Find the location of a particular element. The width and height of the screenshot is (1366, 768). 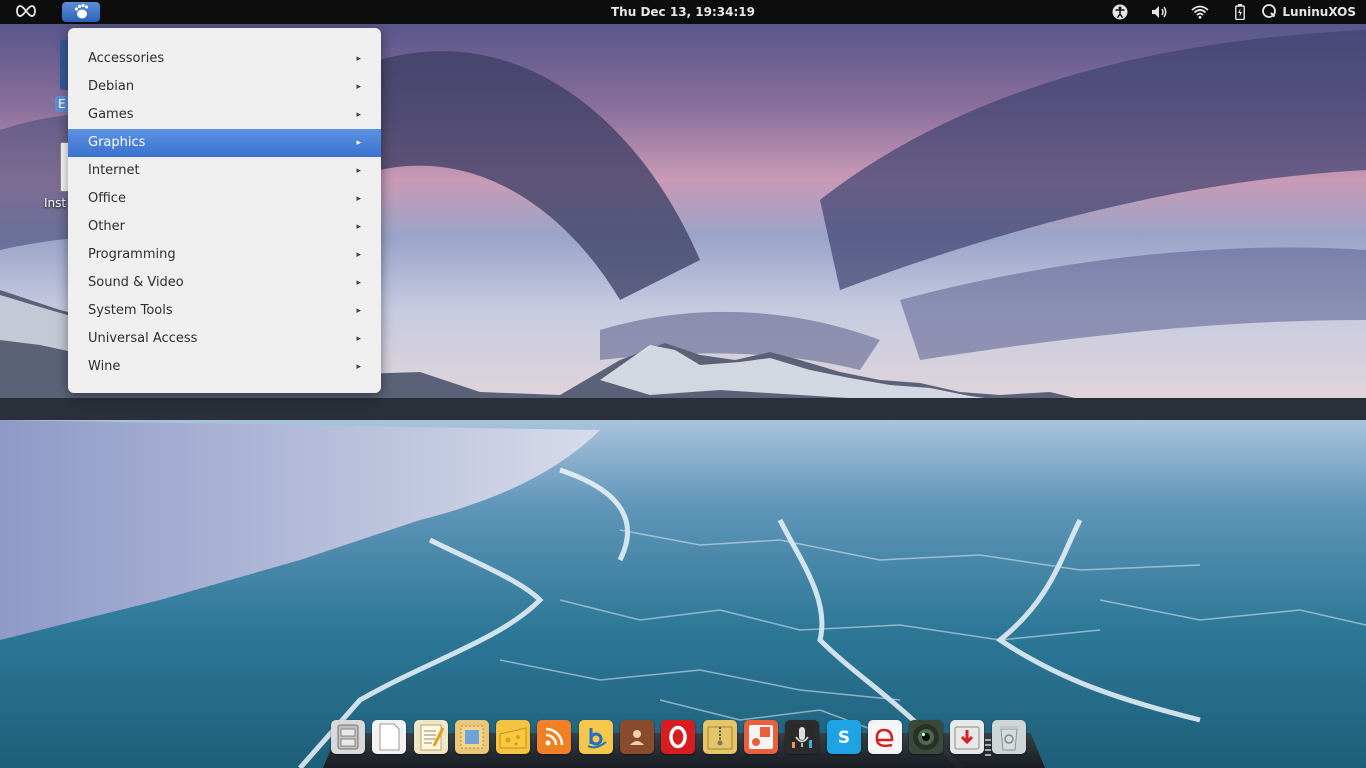

archive-icon is located at coordinates (720, 737).